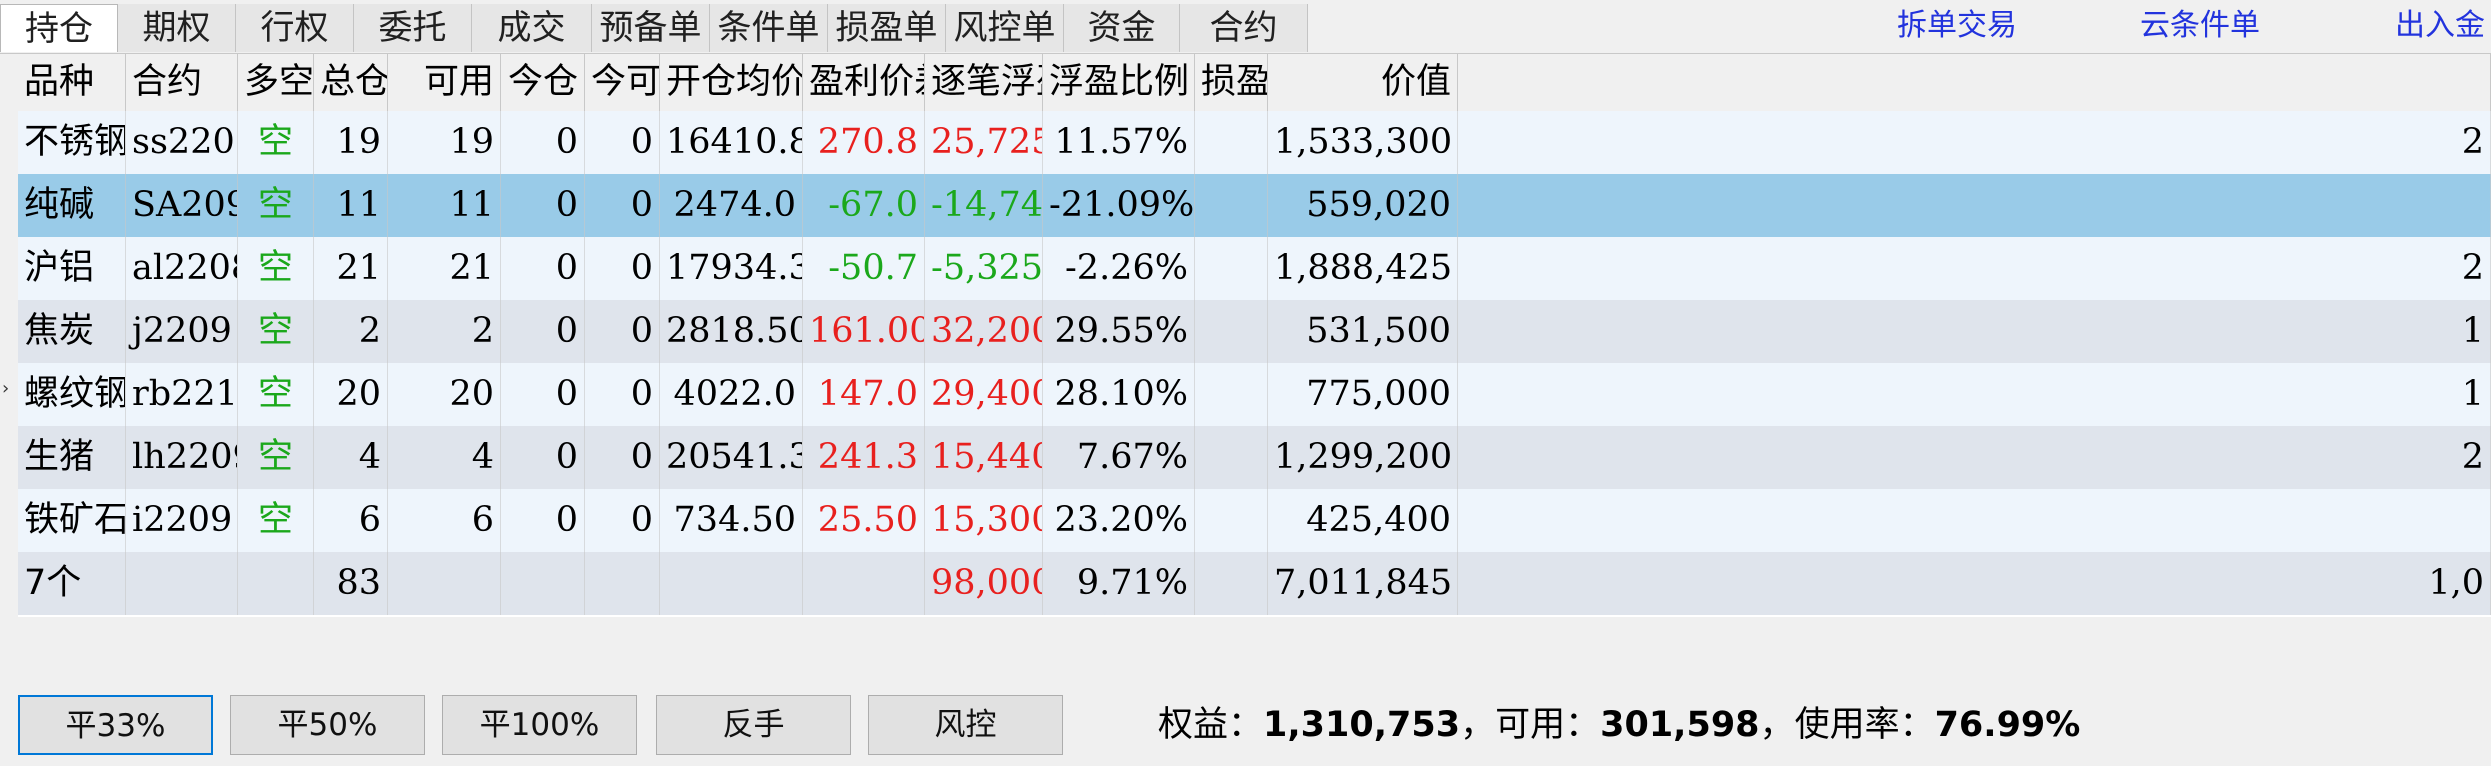  Describe the element at coordinates (59, 28) in the screenshot. I see `tab-0: 持仓` at that location.